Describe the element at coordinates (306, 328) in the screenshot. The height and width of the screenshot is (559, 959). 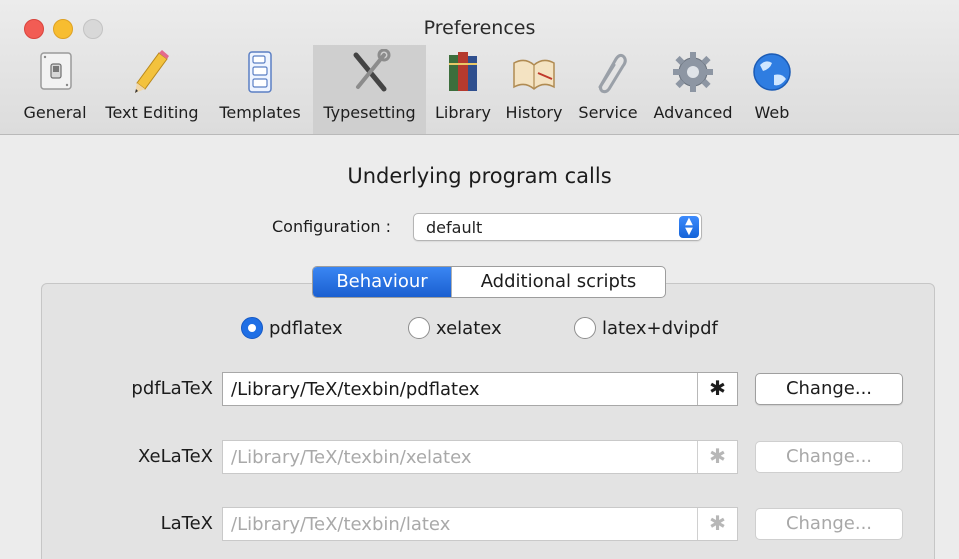
I see `engine-label: pdflatex` at that location.